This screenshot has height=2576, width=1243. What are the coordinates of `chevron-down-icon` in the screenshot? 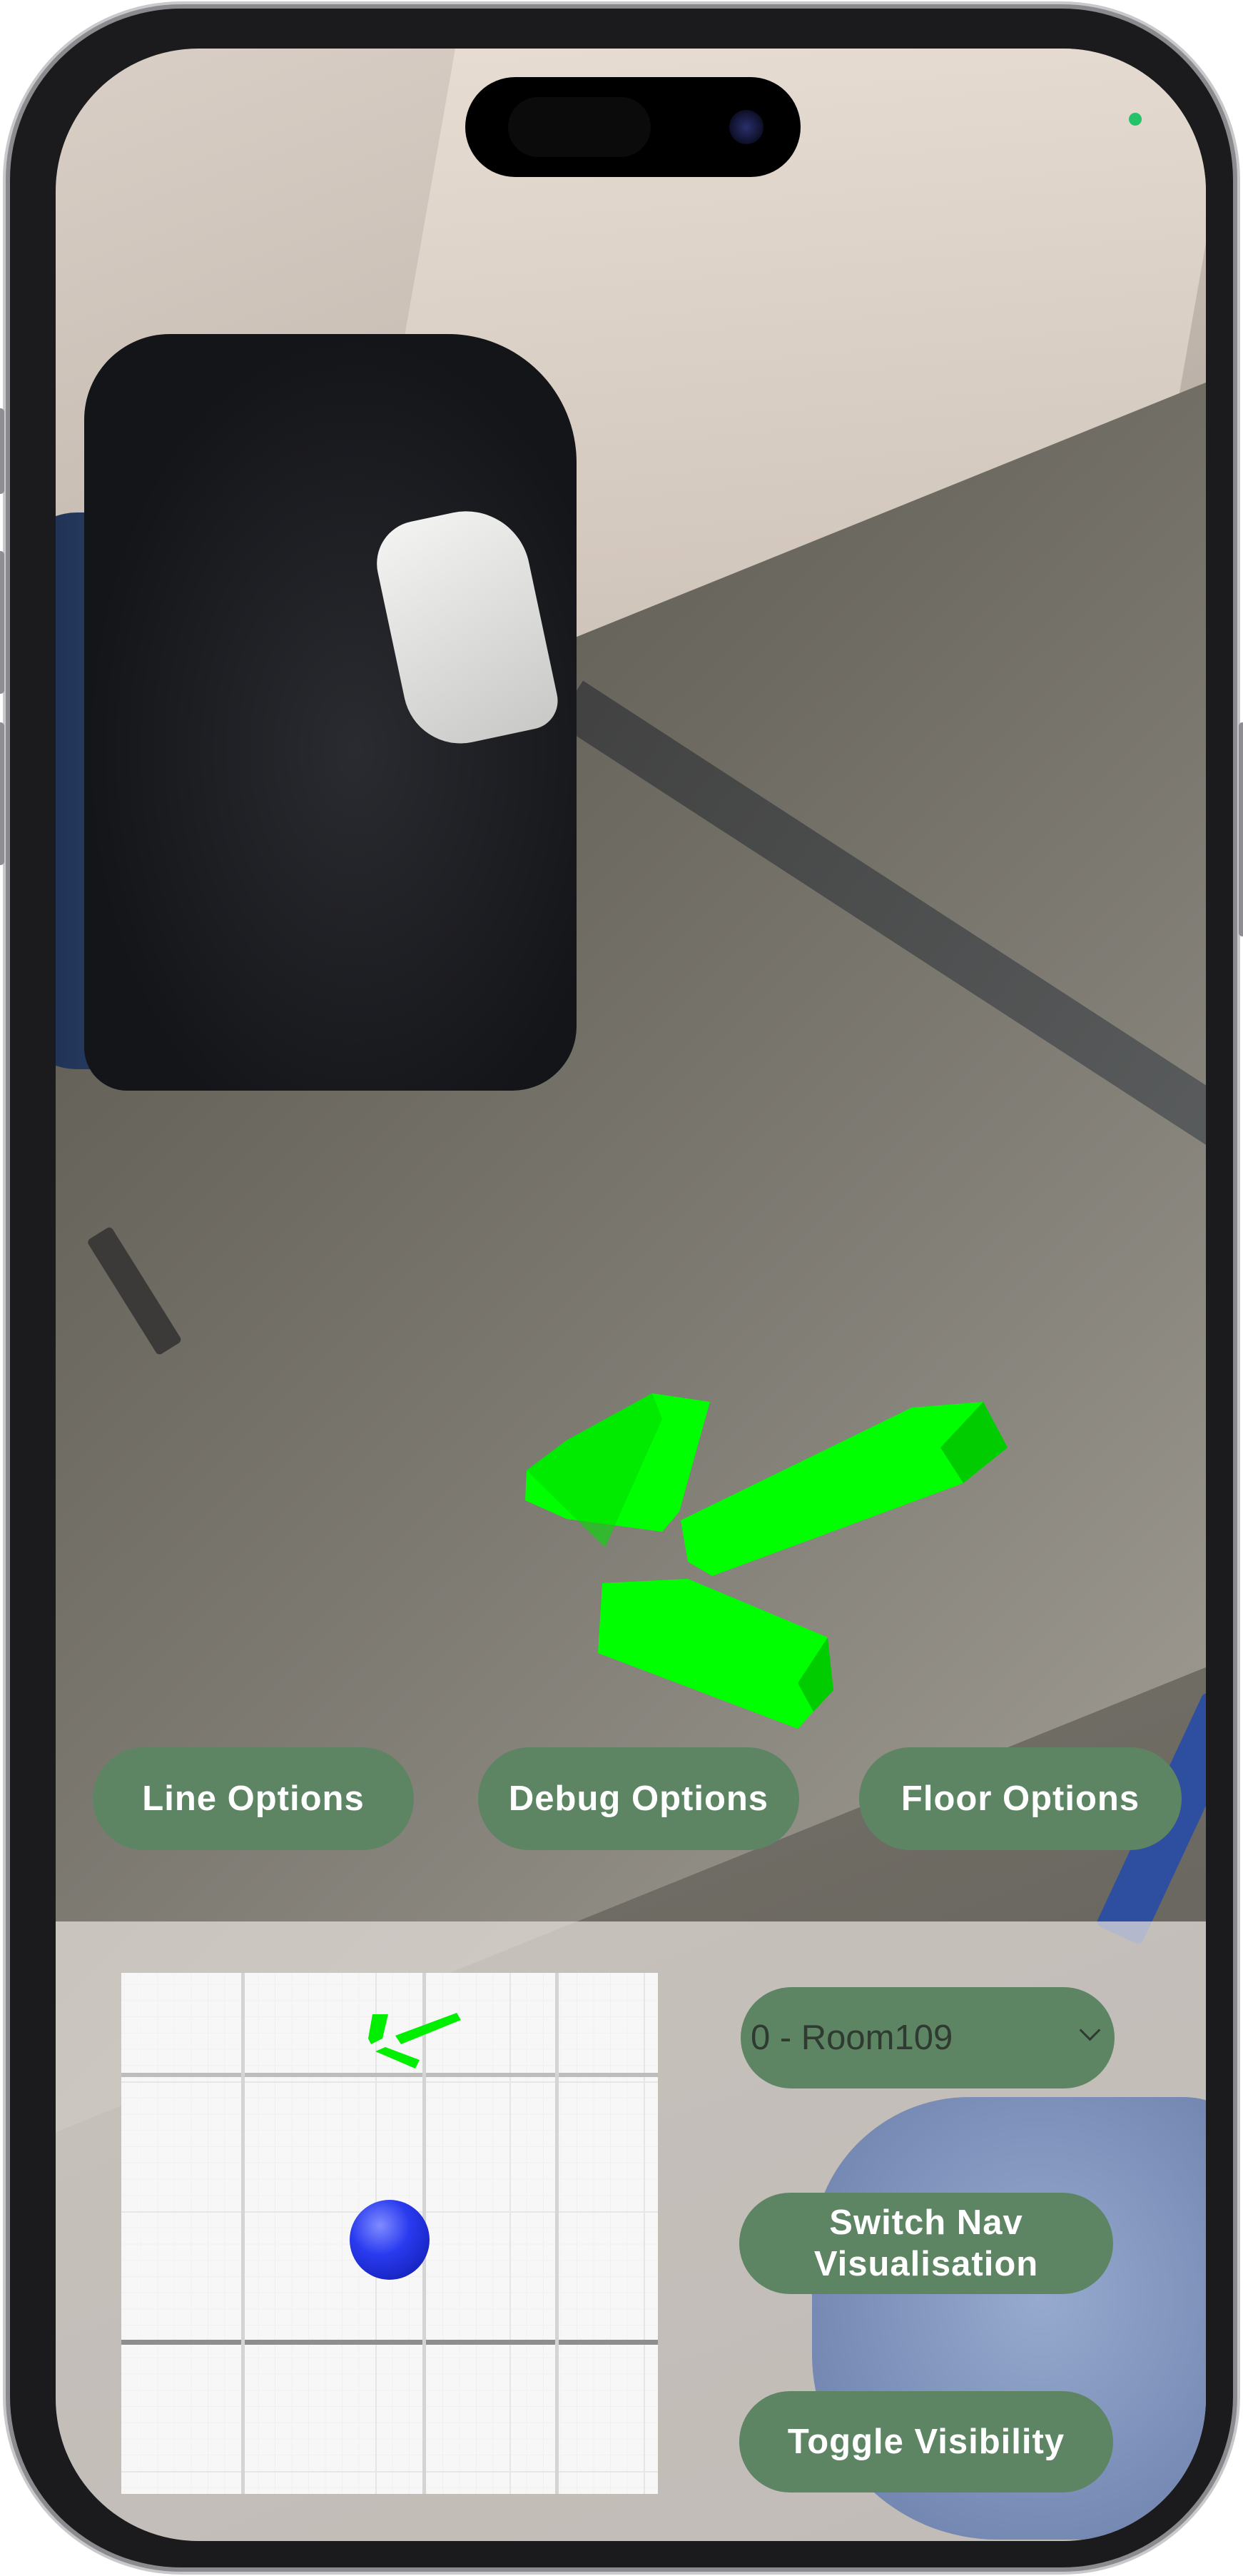 It's located at (1090, 2030).